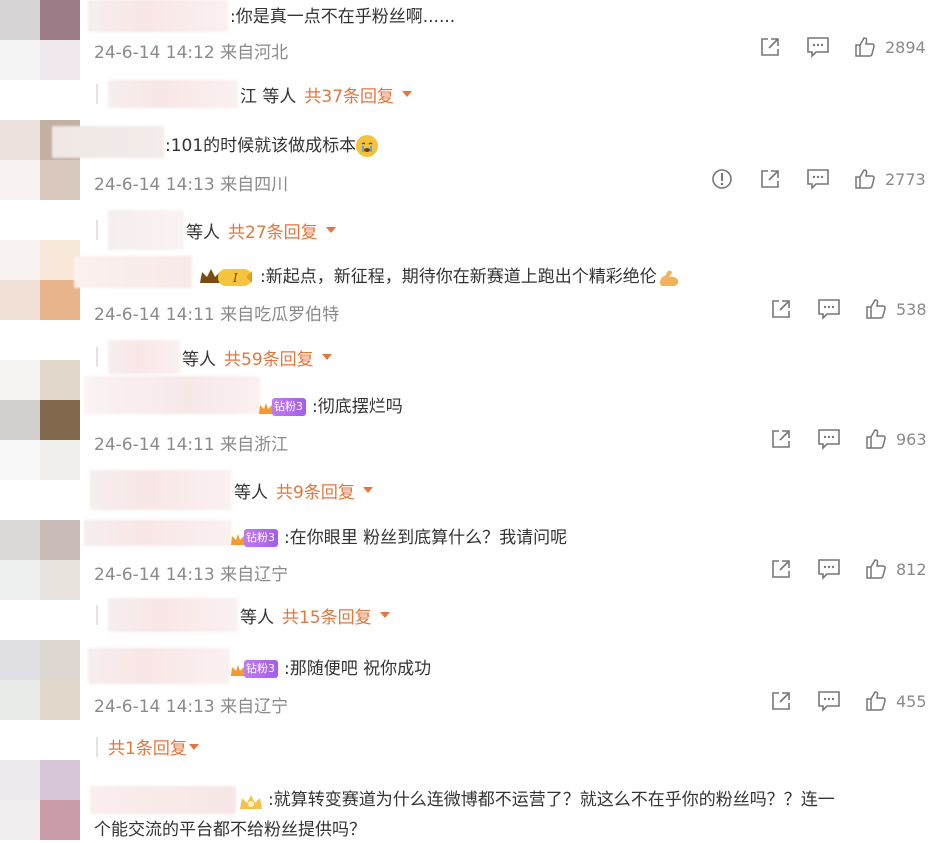 The height and width of the screenshot is (843, 943). I want to click on vip-crown-badge-icon: I, so click(227, 277).